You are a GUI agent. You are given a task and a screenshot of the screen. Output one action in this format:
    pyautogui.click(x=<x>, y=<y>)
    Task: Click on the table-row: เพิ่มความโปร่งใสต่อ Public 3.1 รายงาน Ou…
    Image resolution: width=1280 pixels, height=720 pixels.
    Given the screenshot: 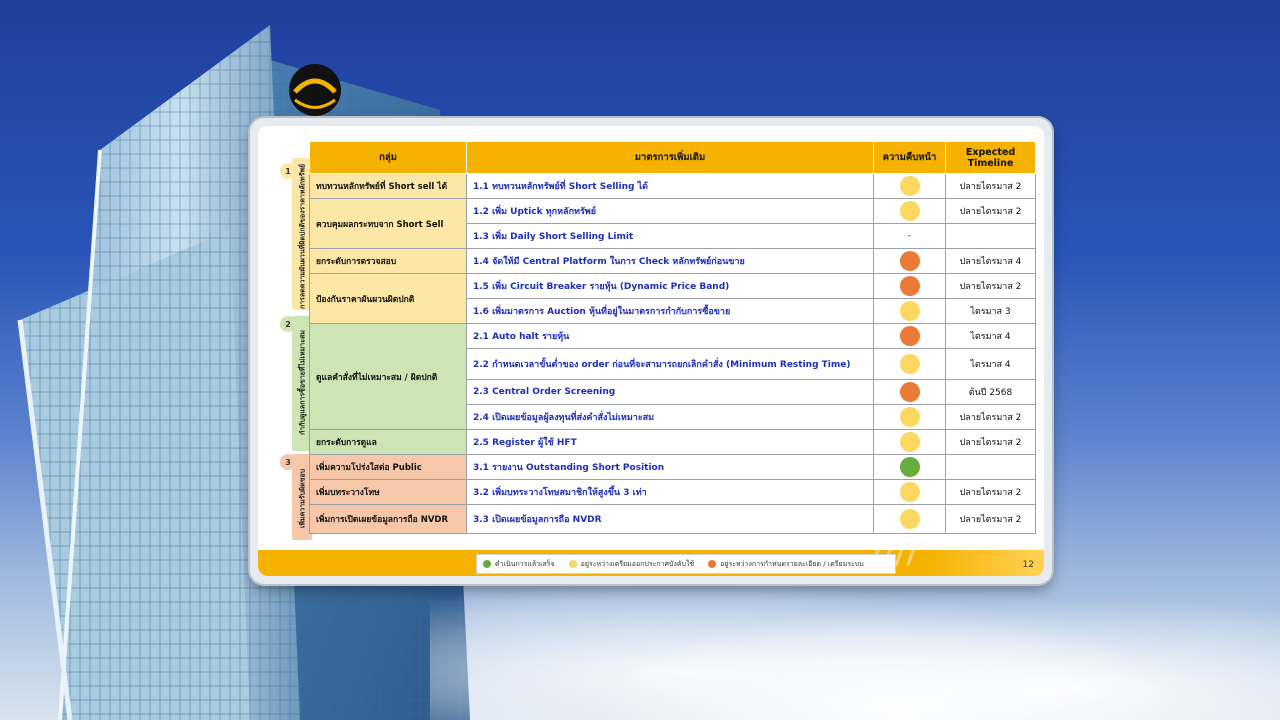 What is the action you would take?
    pyautogui.click(x=672, y=467)
    